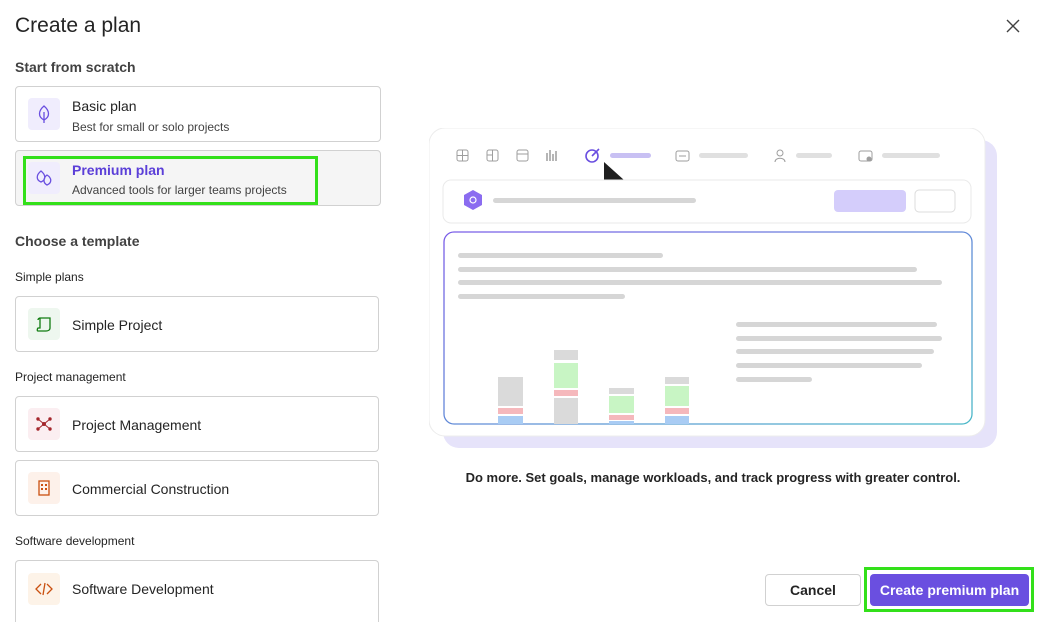  Describe the element at coordinates (44, 324) in the screenshot. I see `scroll-icon` at that location.